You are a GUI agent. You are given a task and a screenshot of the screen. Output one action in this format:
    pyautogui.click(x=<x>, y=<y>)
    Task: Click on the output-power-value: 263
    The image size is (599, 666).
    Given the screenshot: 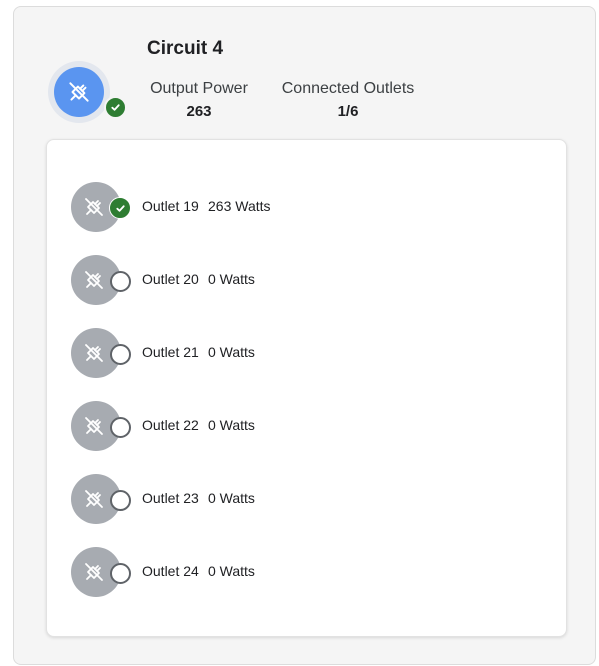 What is the action you would take?
    pyautogui.click(x=199, y=111)
    